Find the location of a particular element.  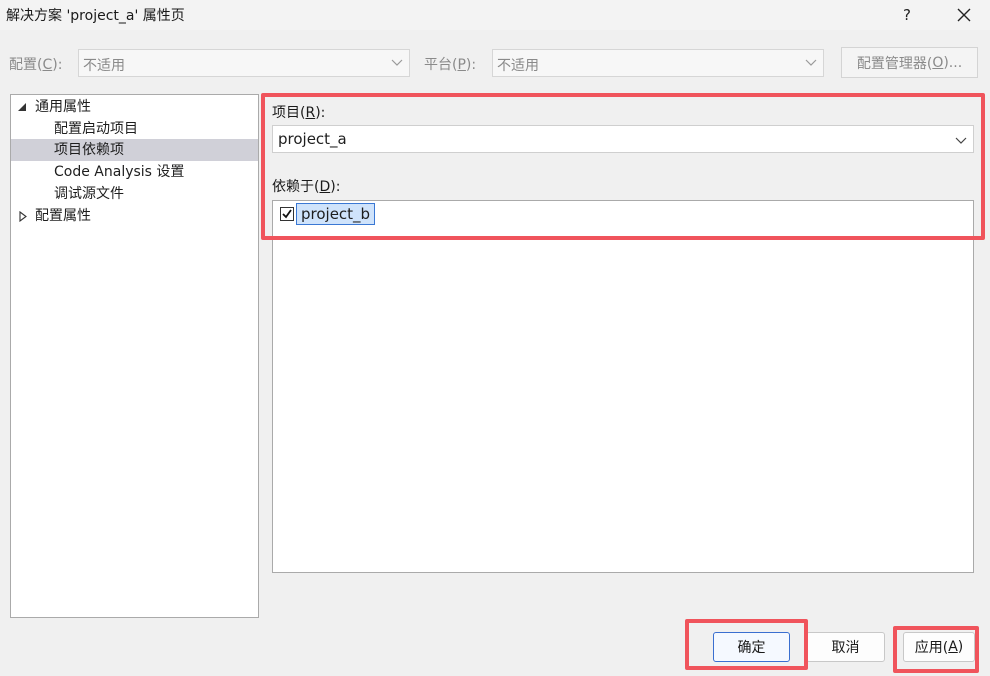

help-icon: ? is located at coordinates (907, 15).